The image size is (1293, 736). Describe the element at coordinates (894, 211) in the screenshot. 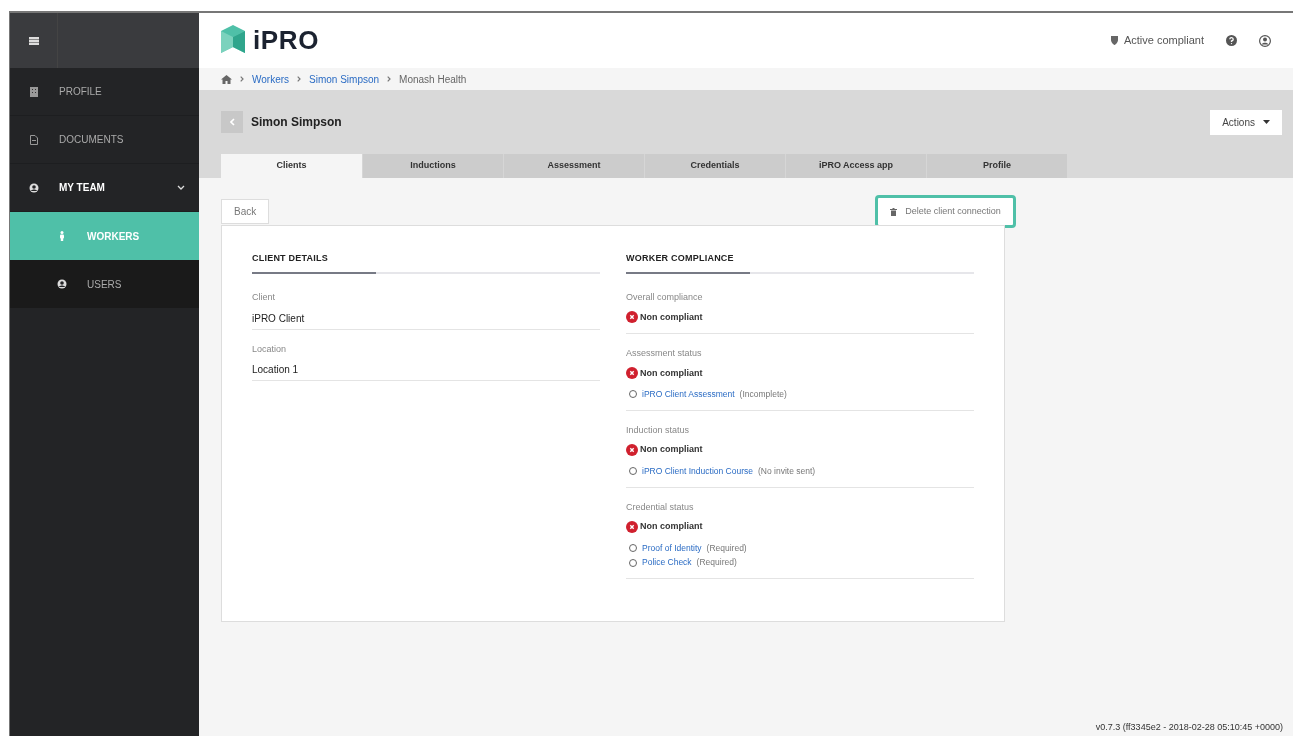

I see `trash-icon` at that location.